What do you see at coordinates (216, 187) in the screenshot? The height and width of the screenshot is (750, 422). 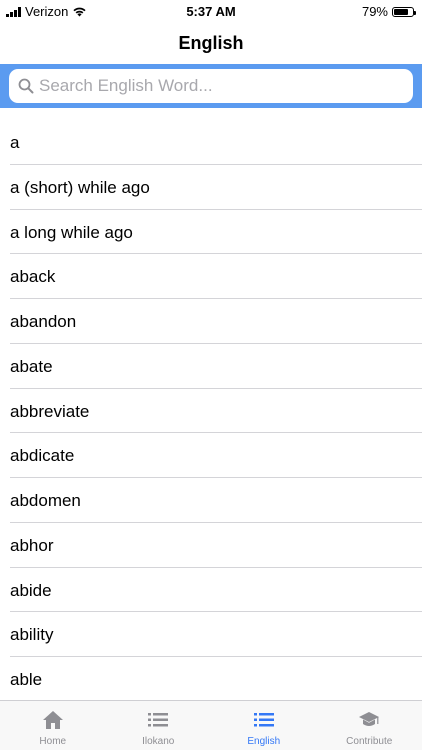 I see `list-item: a (short) while ago` at bounding box center [216, 187].